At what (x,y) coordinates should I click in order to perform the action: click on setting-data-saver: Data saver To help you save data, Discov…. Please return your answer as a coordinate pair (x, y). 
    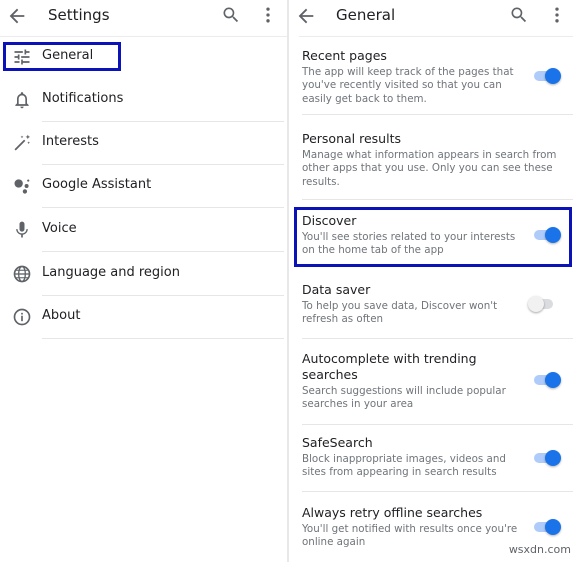
    Looking at the image, I should click on (435, 306).